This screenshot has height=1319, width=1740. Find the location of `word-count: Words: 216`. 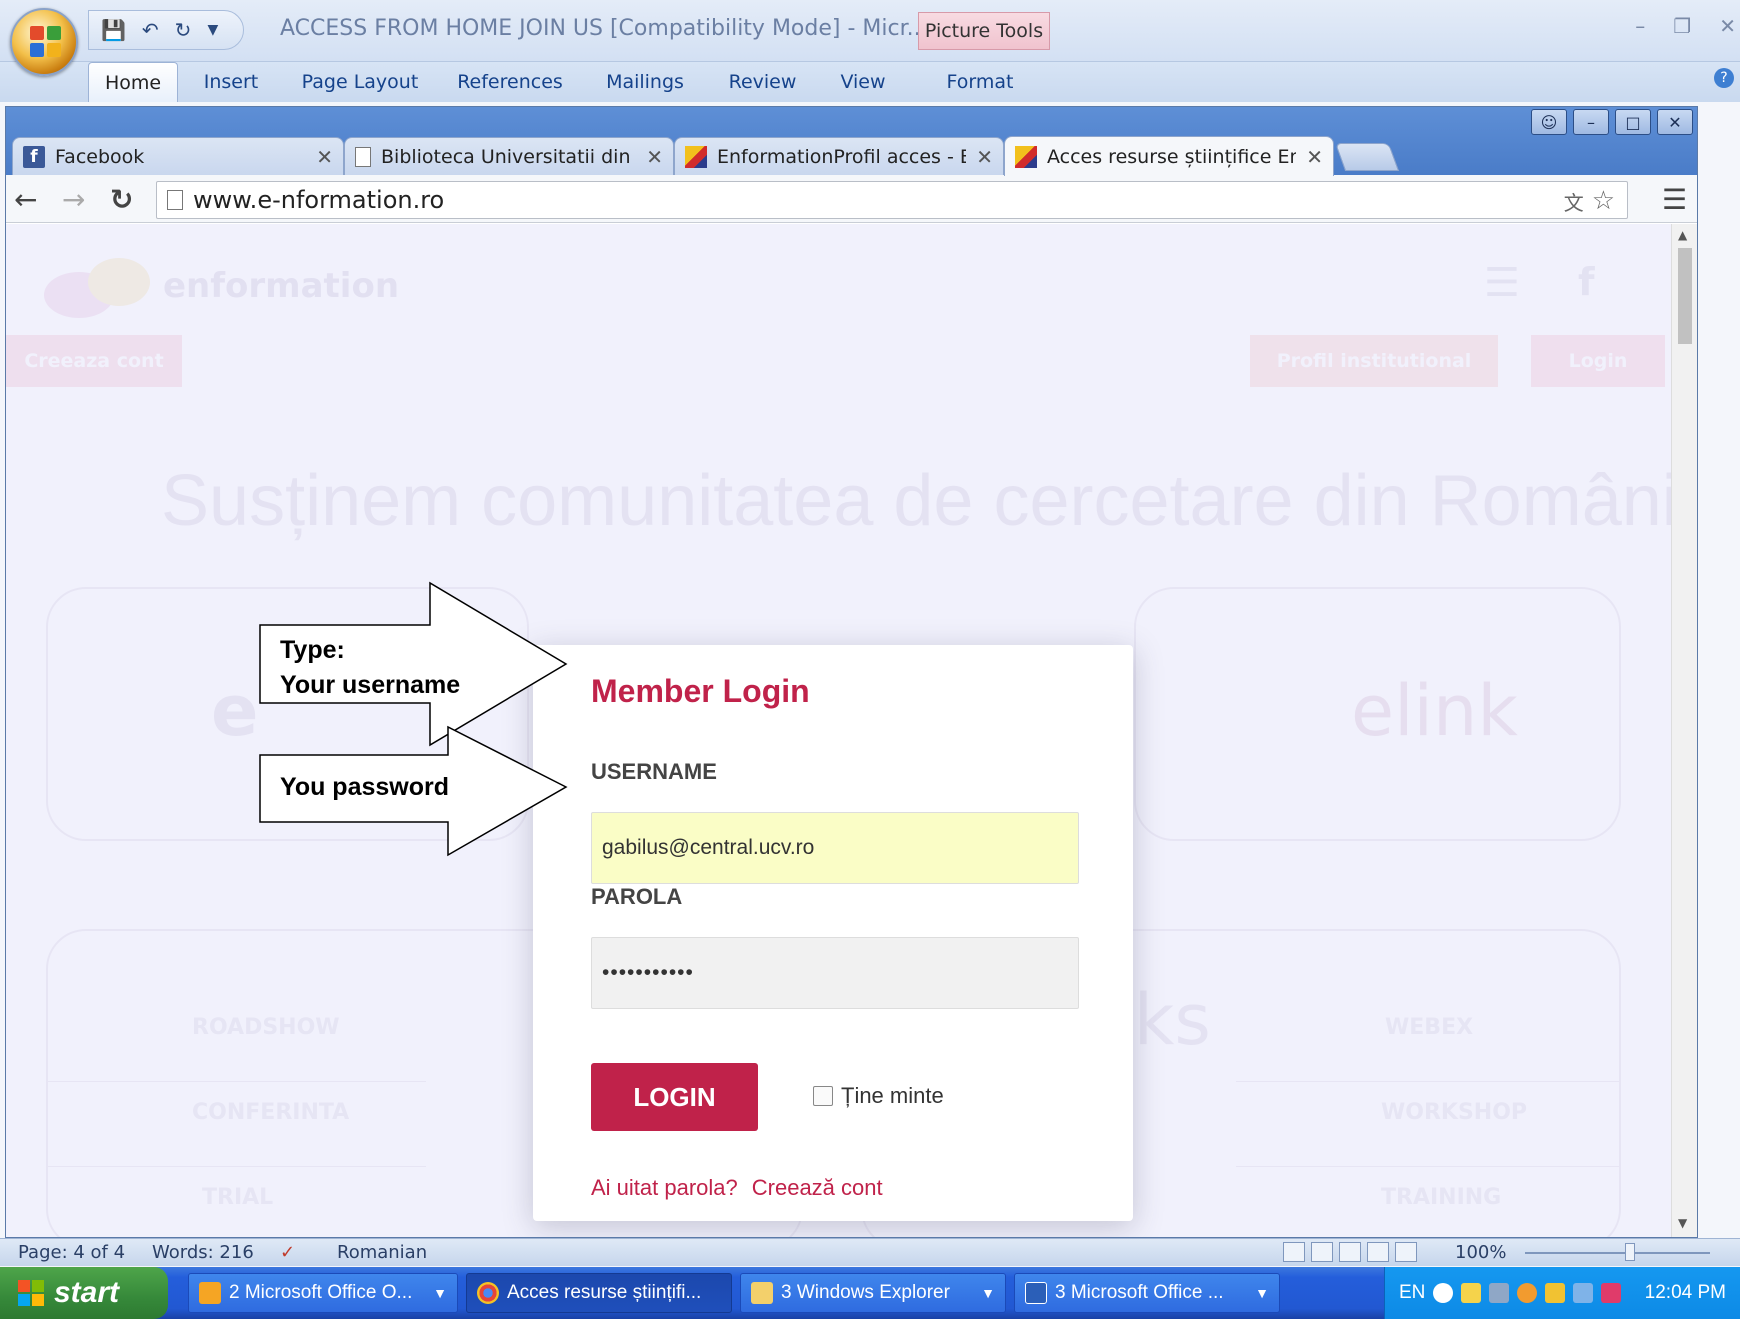

word-count: Words: 216 is located at coordinates (203, 1252).